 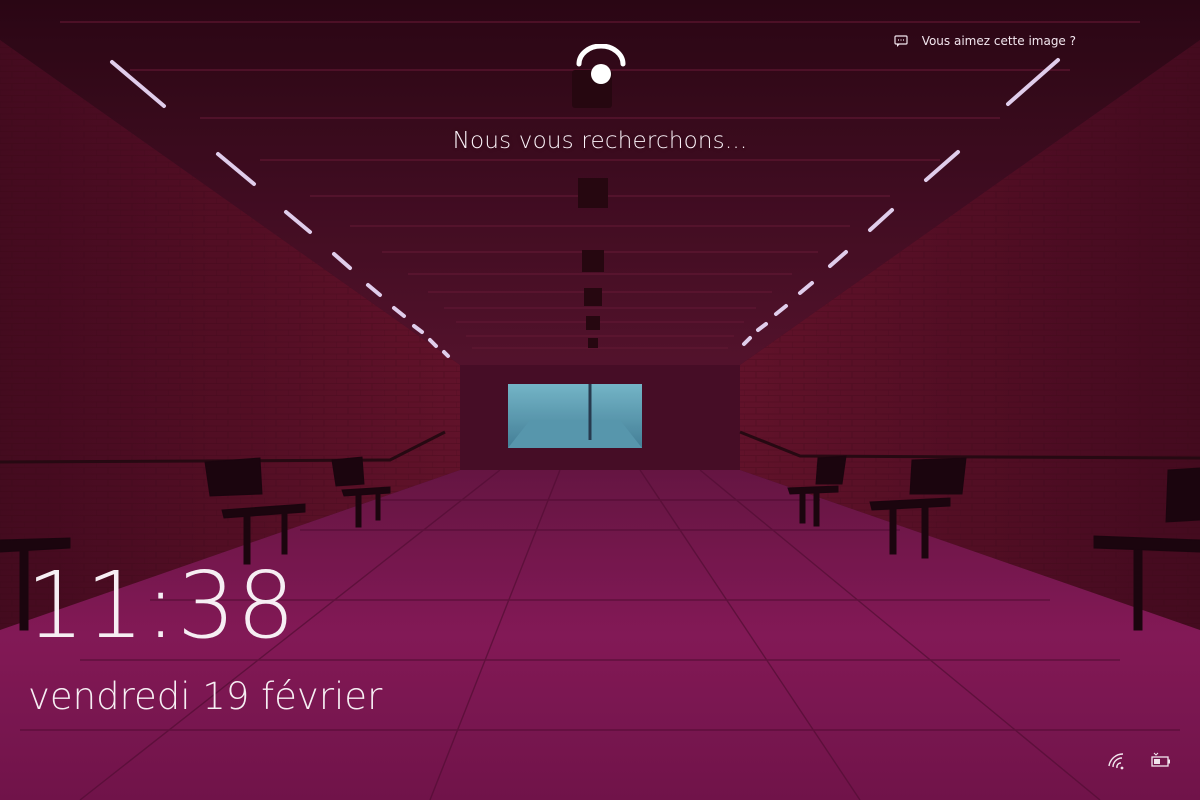 I want to click on battery-icon, so click(x=1161, y=761).